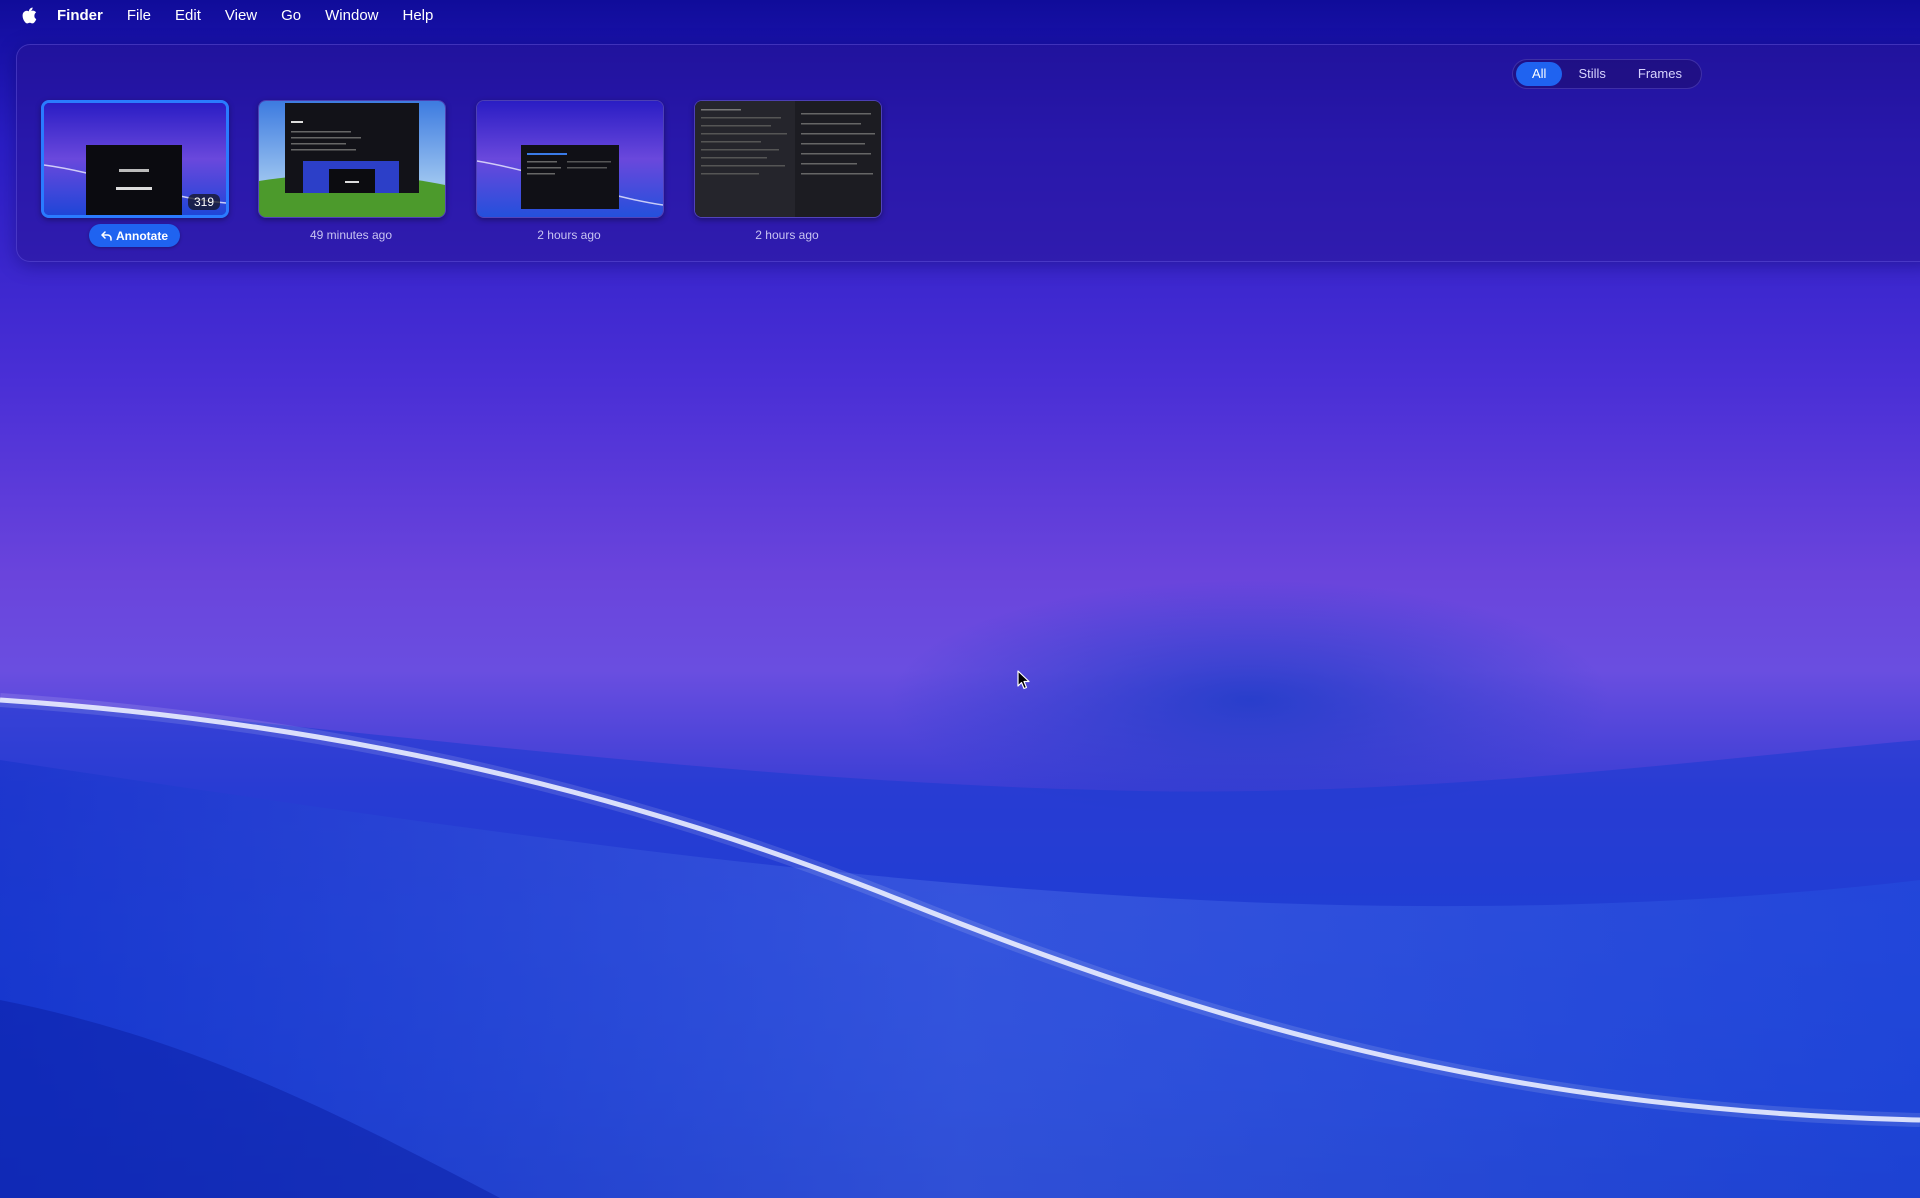  I want to click on menu-window: Window, so click(351, 15).